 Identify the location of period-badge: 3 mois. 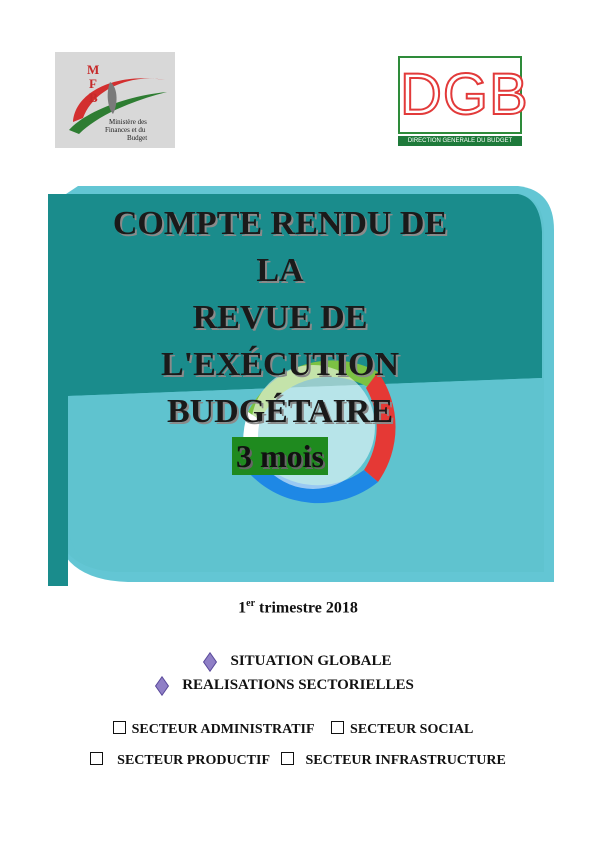
(280, 456).